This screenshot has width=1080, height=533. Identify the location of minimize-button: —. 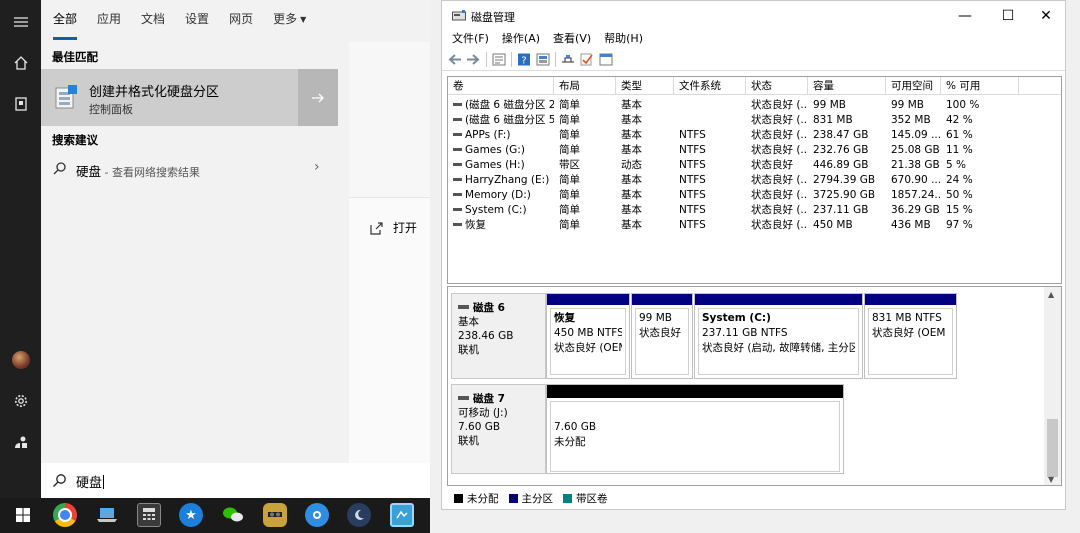
(965, 16).